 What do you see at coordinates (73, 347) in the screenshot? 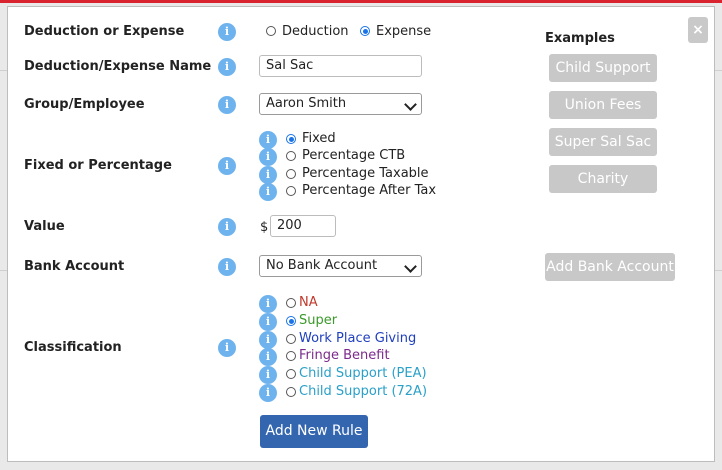
I see `classification-label: Classification` at bounding box center [73, 347].